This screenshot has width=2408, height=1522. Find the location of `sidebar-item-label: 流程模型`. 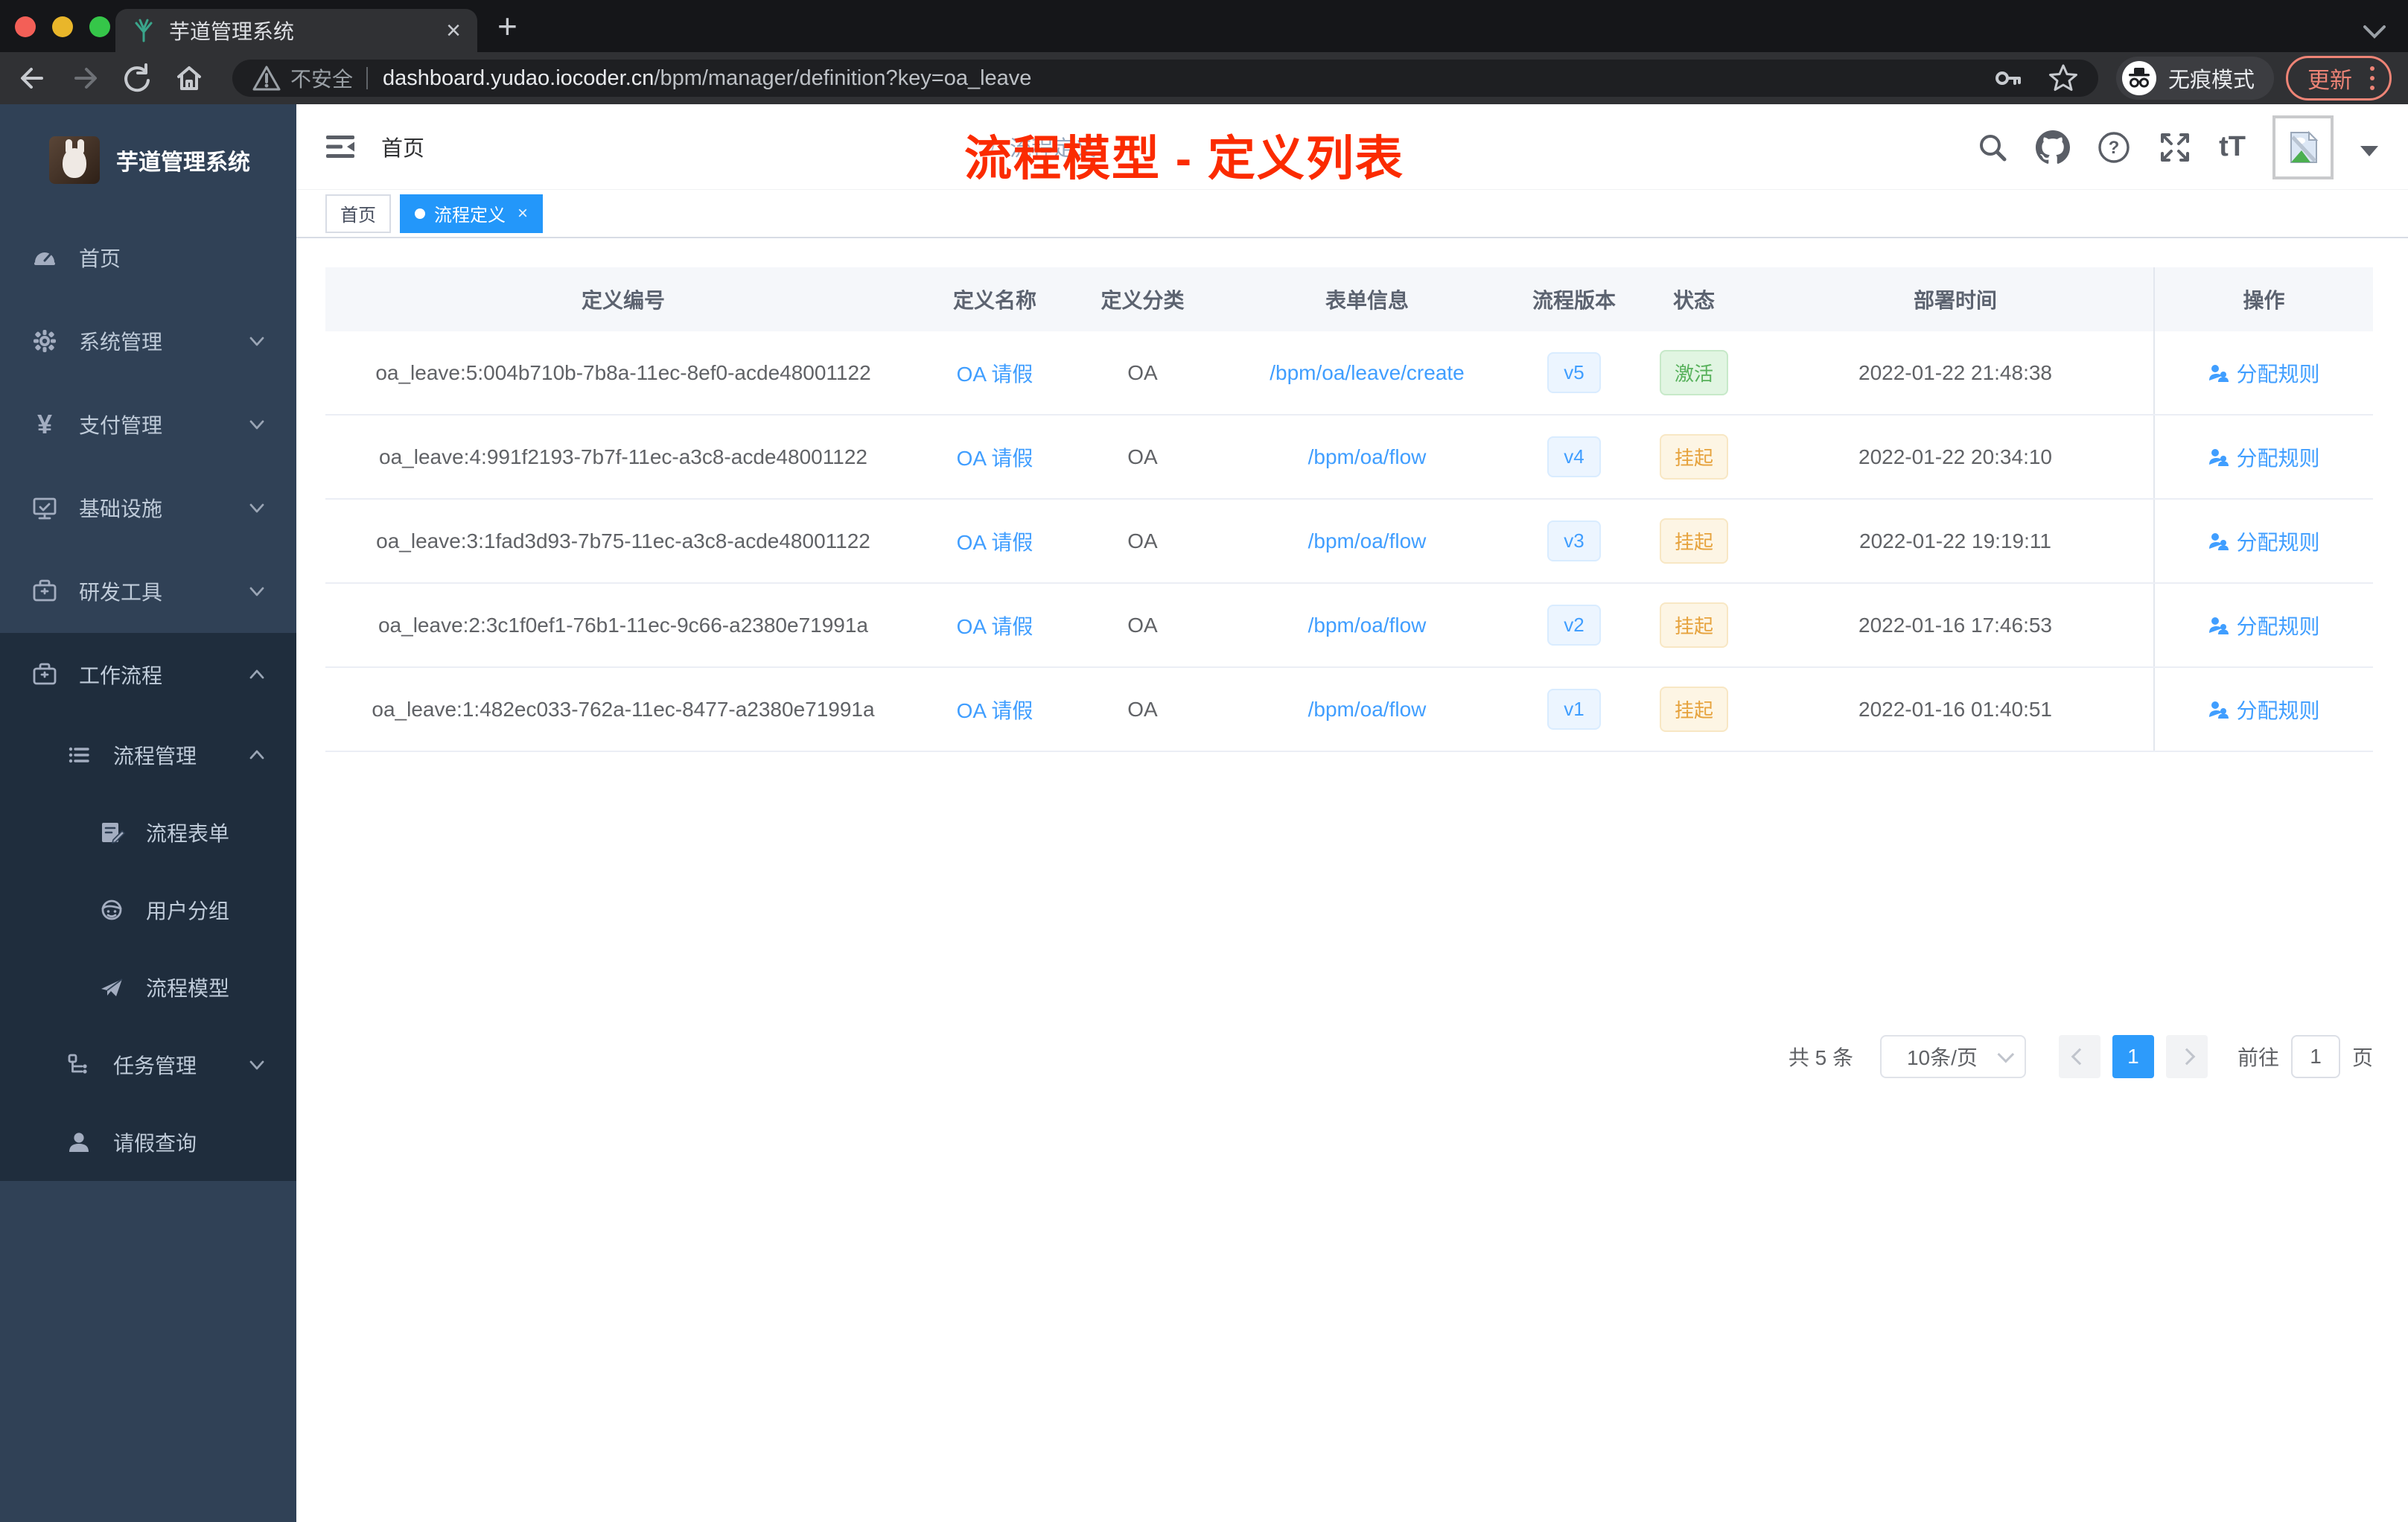

sidebar-item-label: 流程模型 is located at coordinates (188, 988).